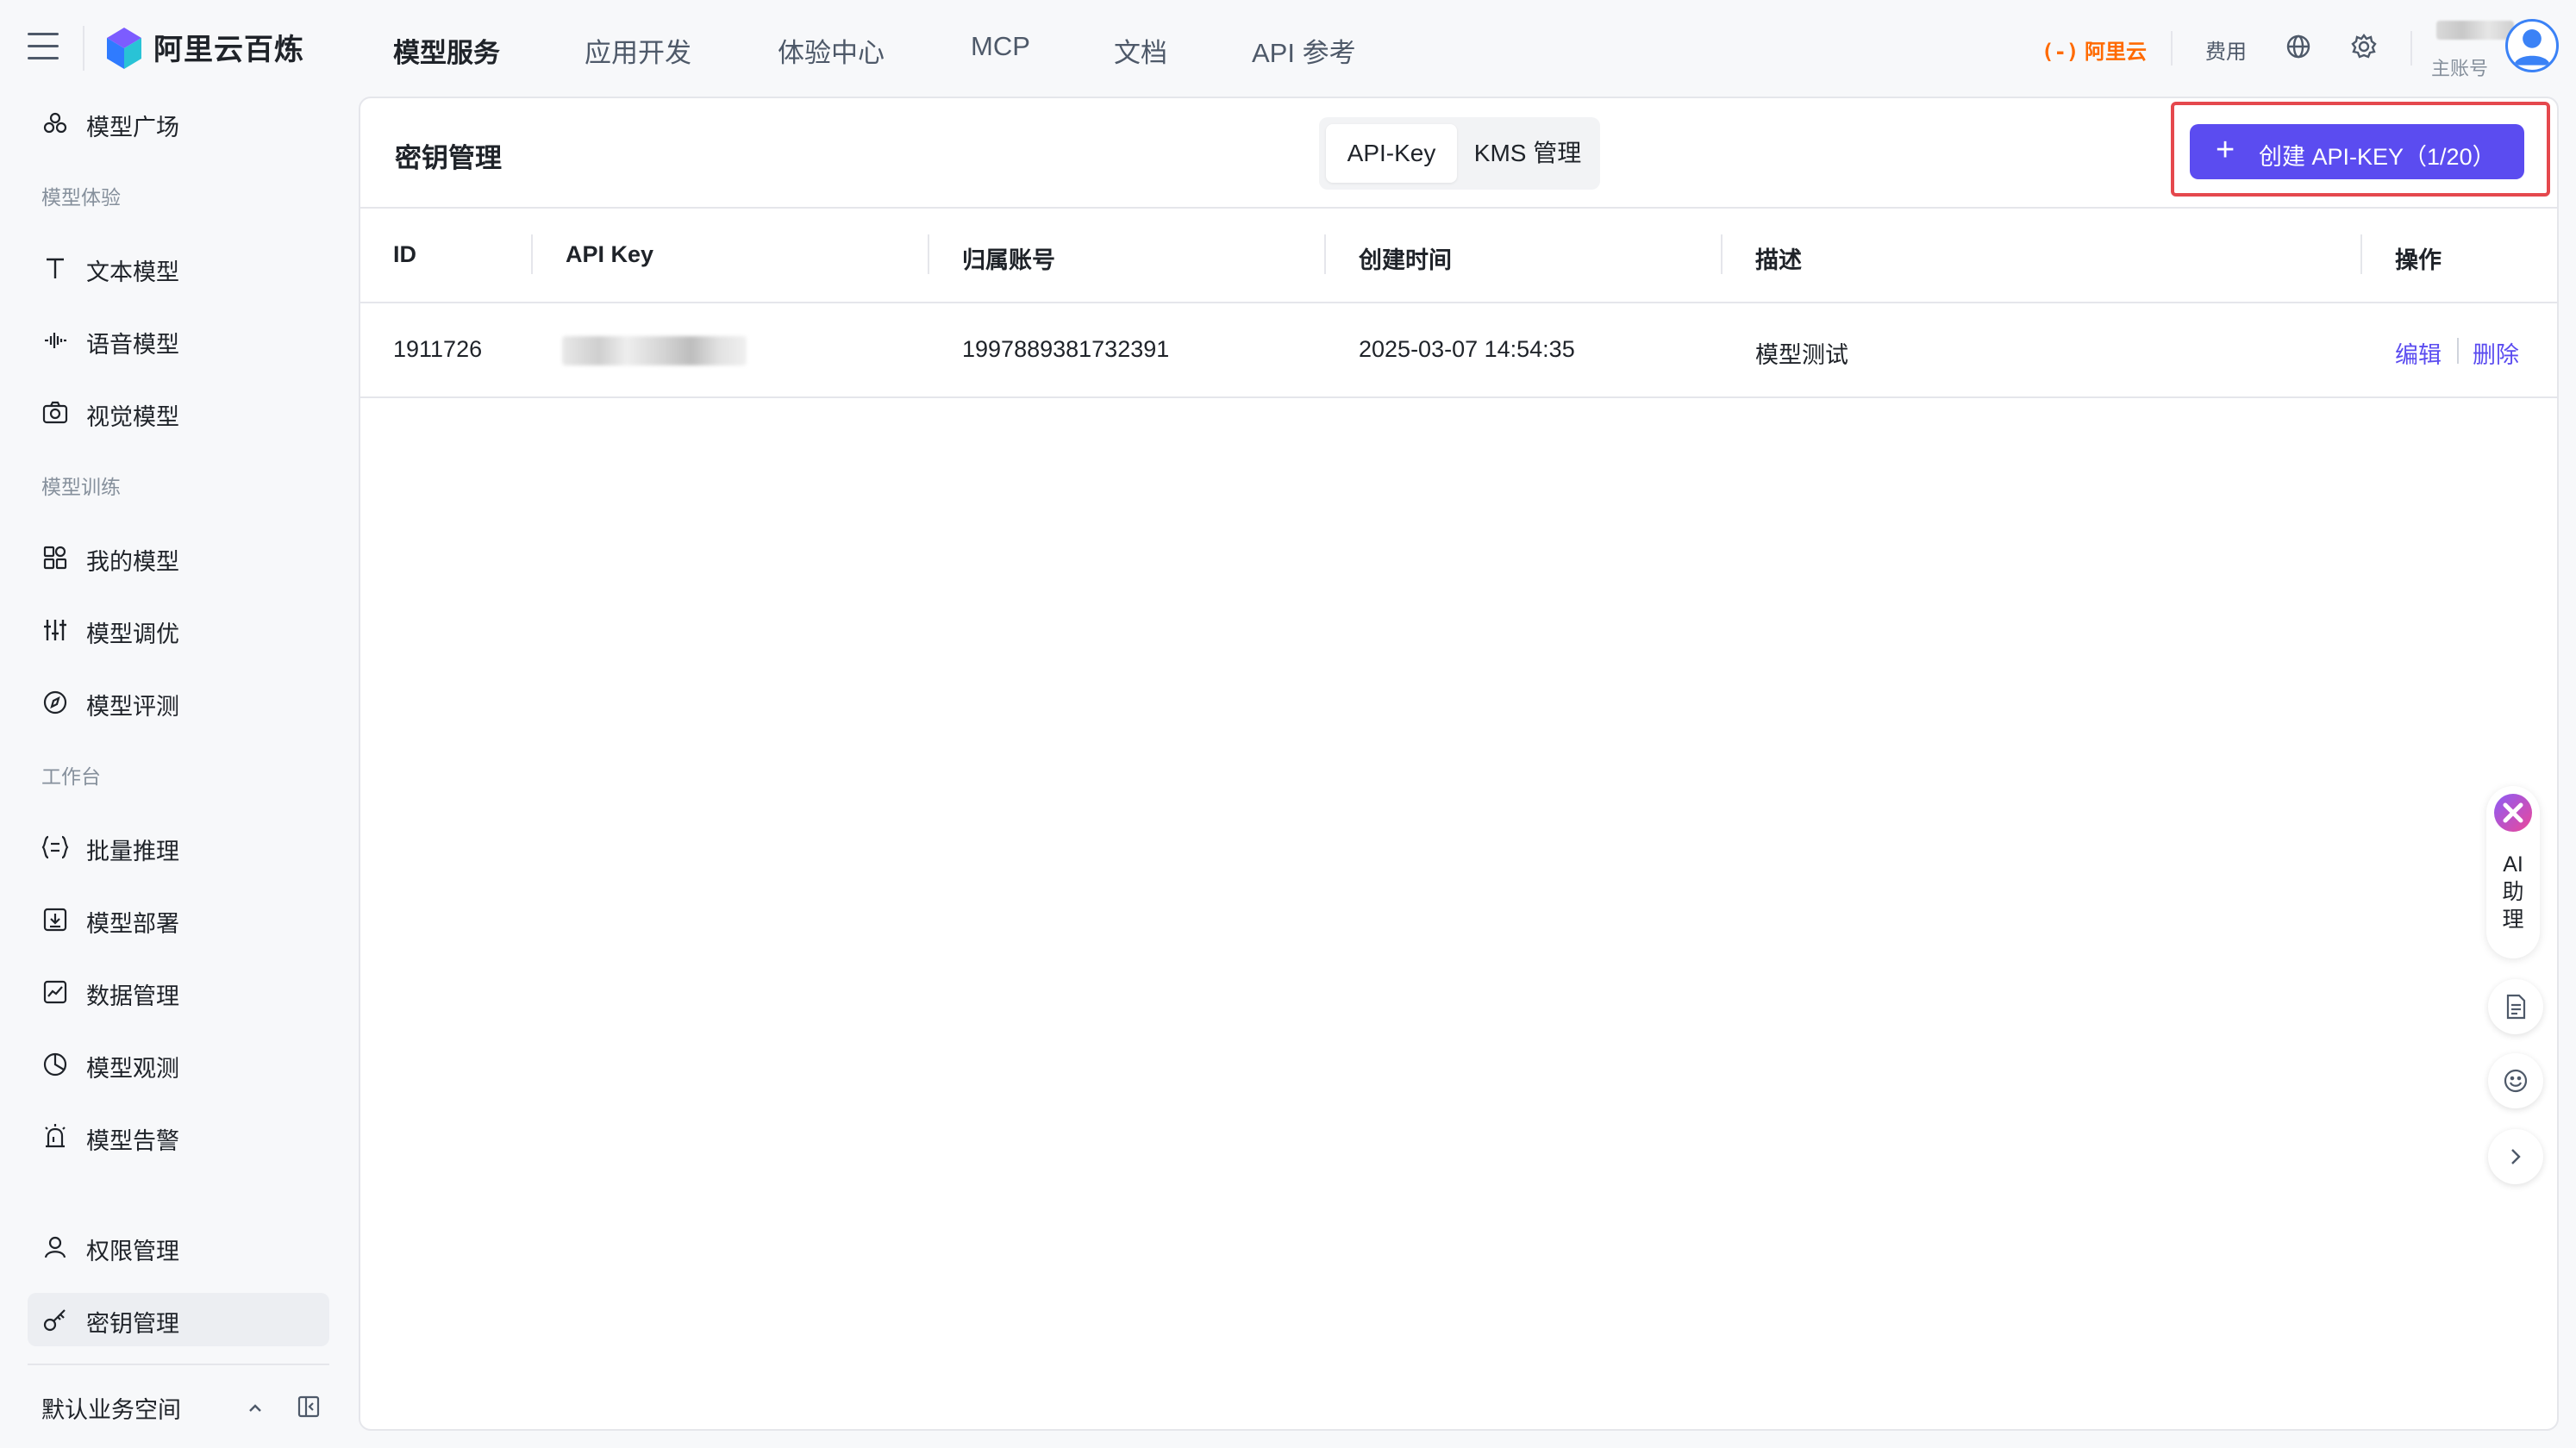 Image resolution: width=2576 pixels, height=1448 pixels. I want to click on column-header-actions: 操作, so click(2418, 260).